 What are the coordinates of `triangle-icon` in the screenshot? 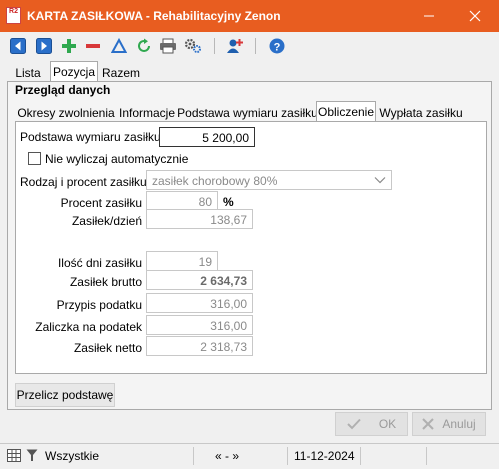 It's located at (119, 45).